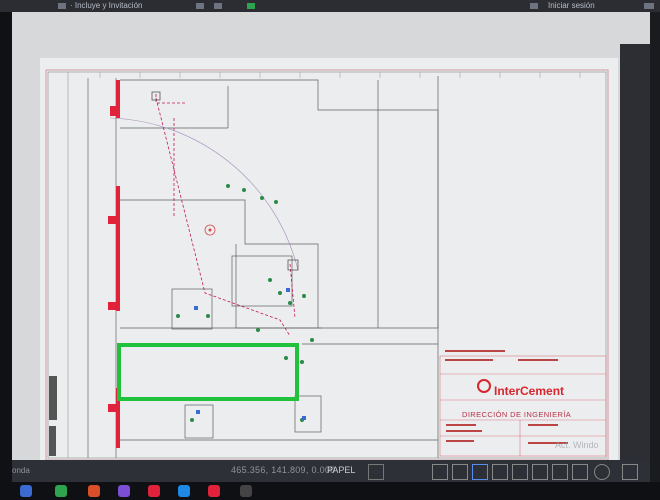  Describe the element at coordinates (602, 472) in the screenshot. I see `gear-icon` at that location.